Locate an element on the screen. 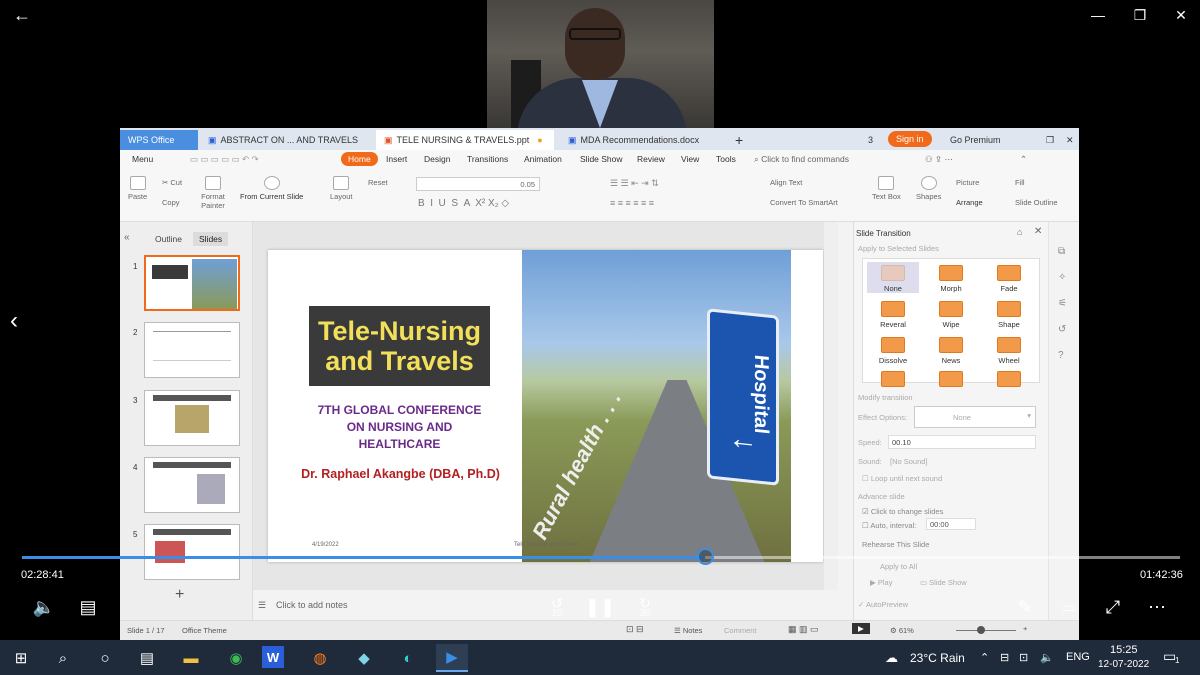 Image resolution: width=1200 pixels, height=675 pixels. auto-interval-field: 00:00 is located at coordinates (951, 524).